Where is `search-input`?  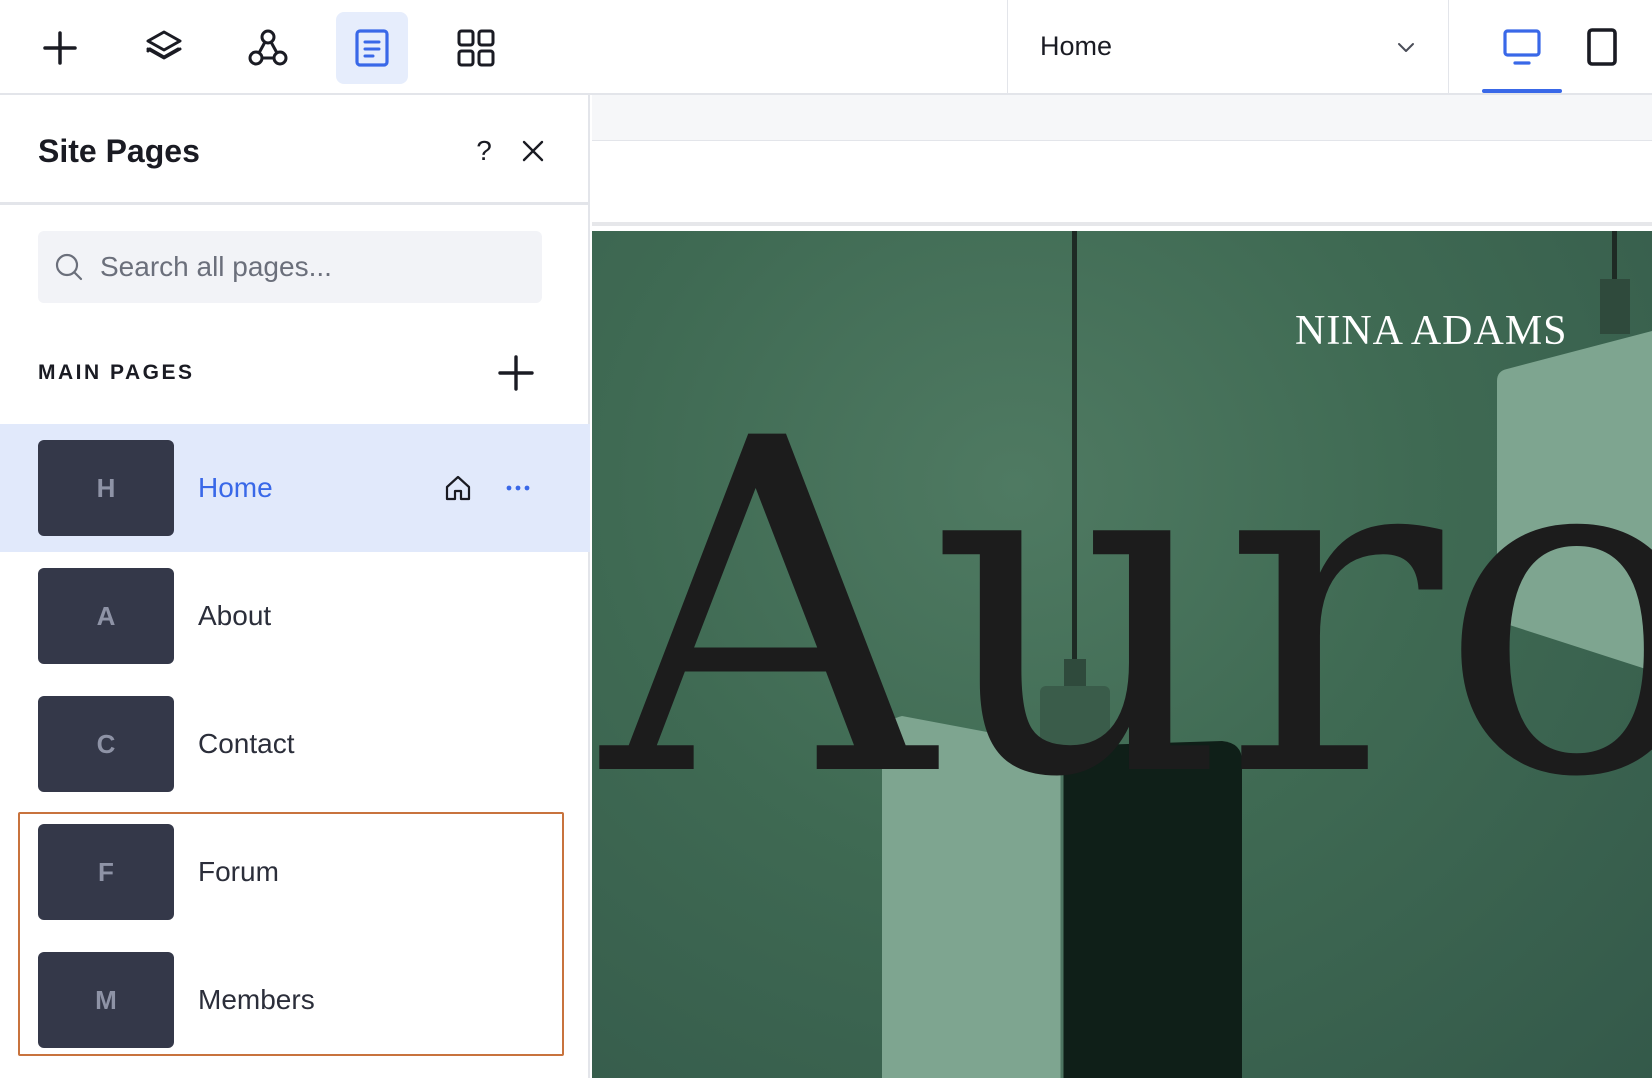 search-input is located at coordinates (310, 267).